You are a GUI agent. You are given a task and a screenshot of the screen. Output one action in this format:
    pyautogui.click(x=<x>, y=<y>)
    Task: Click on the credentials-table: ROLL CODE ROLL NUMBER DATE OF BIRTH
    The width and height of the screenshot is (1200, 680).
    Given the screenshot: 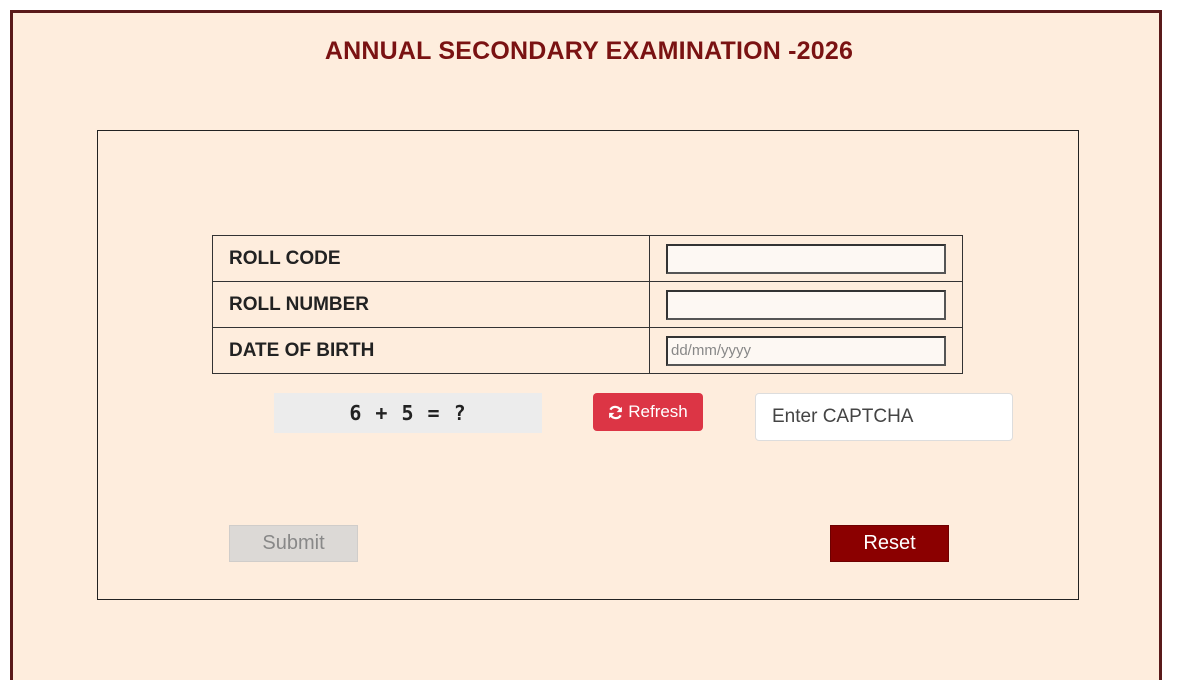 What is the action you would take?
    pyautogui.click(x=587, y=304)
    